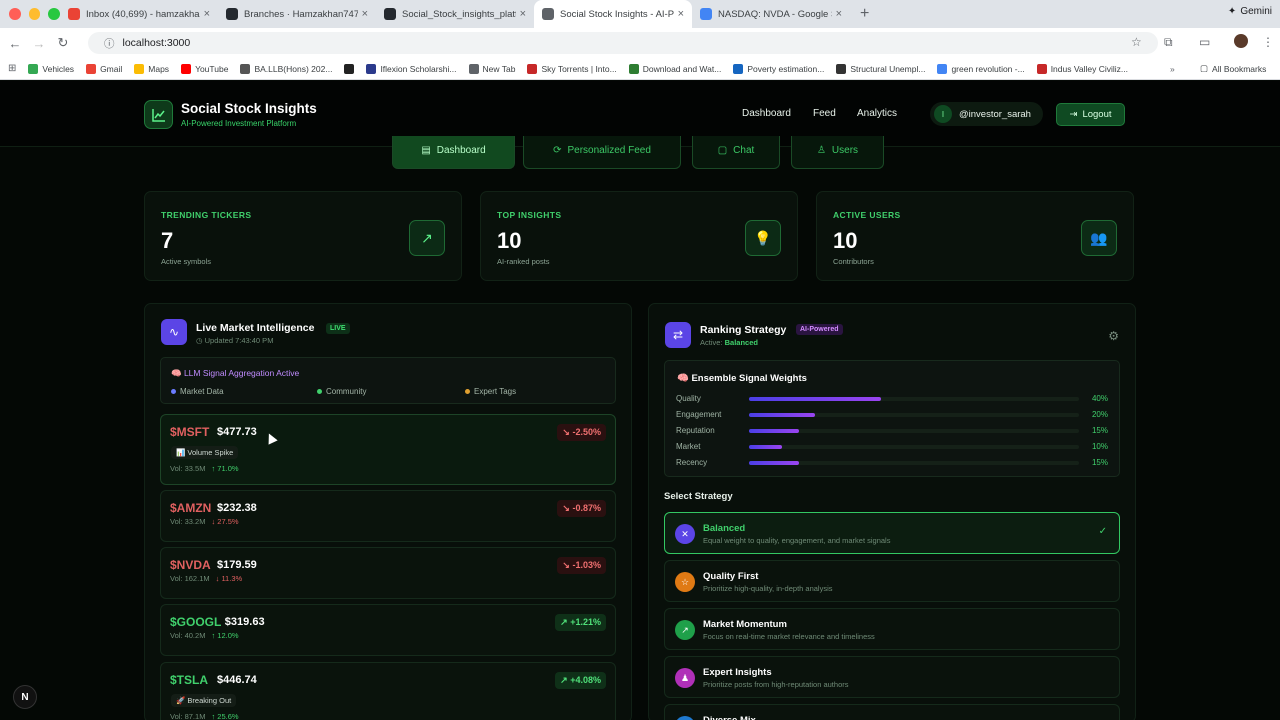  What do you see at coordinates (189, 432) in the screenshot?
I see `ticker-symbol: $MSFT` at bounding box center [189, 432].